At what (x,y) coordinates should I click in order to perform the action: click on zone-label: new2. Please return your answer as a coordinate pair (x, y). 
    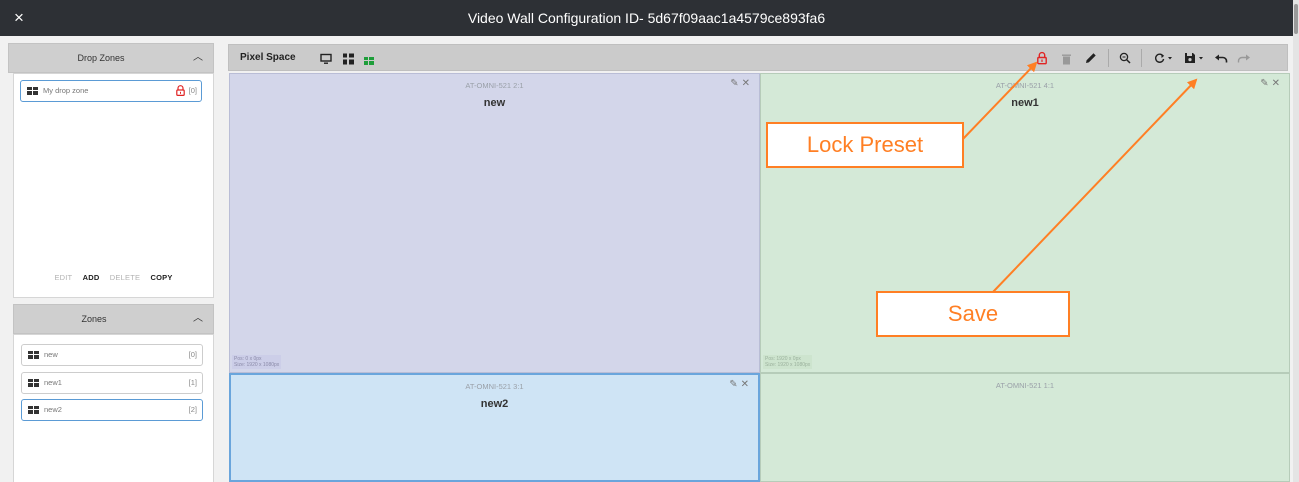
    Looking at the image, I should click on (53, 409).